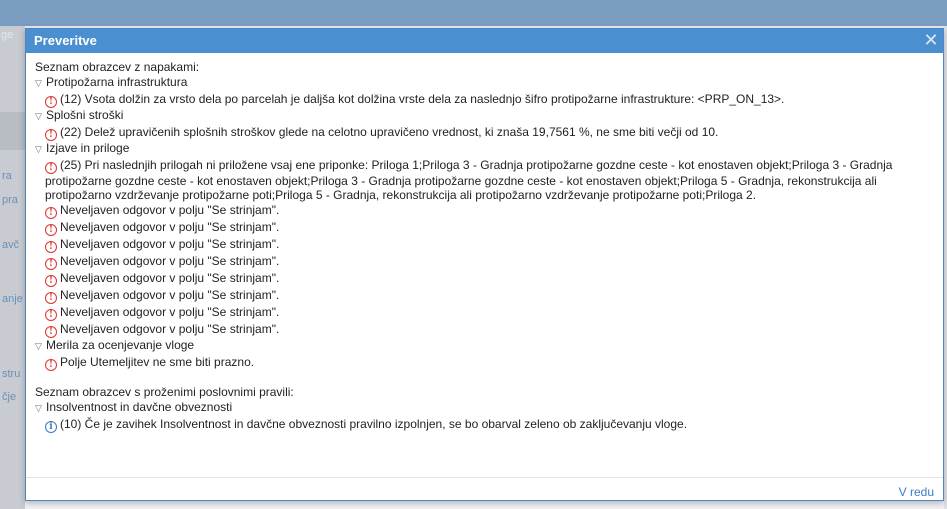 Image resolution: width=947 pixels, height=509 pixels. I want to click on ok-button: V redu, so click(916, 492).